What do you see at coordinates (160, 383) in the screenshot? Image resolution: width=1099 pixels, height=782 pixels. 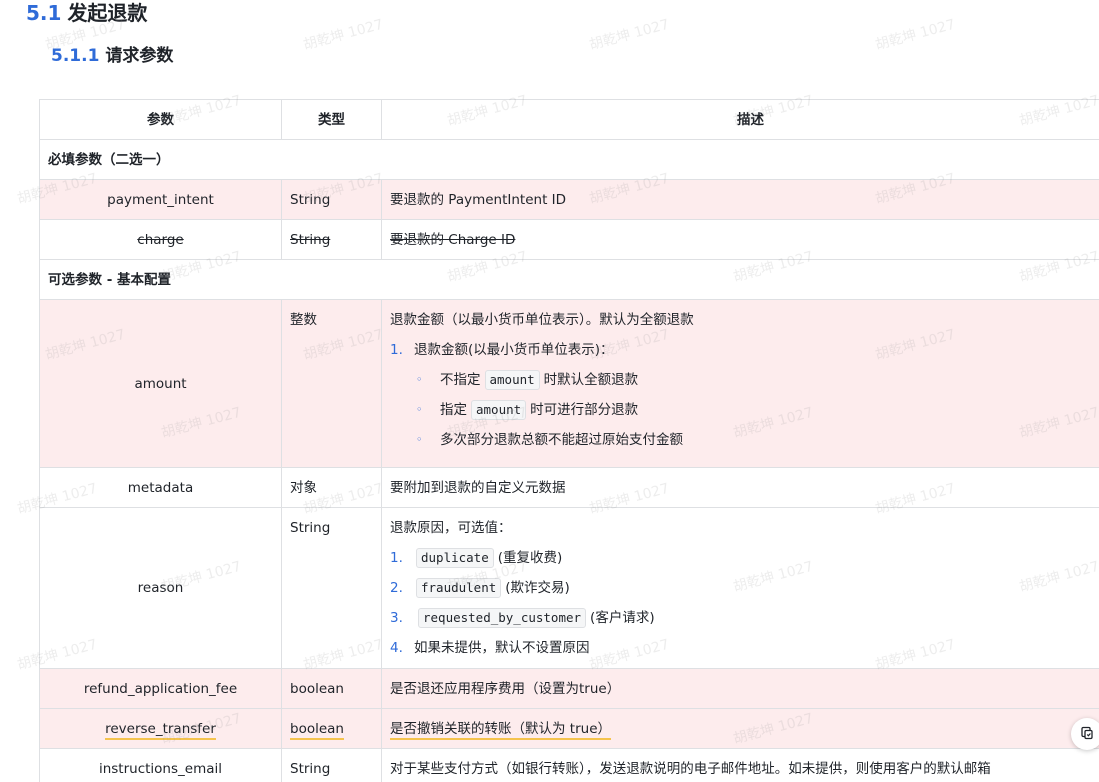 I see `param-name: amount` at bounding box center [160, 383].